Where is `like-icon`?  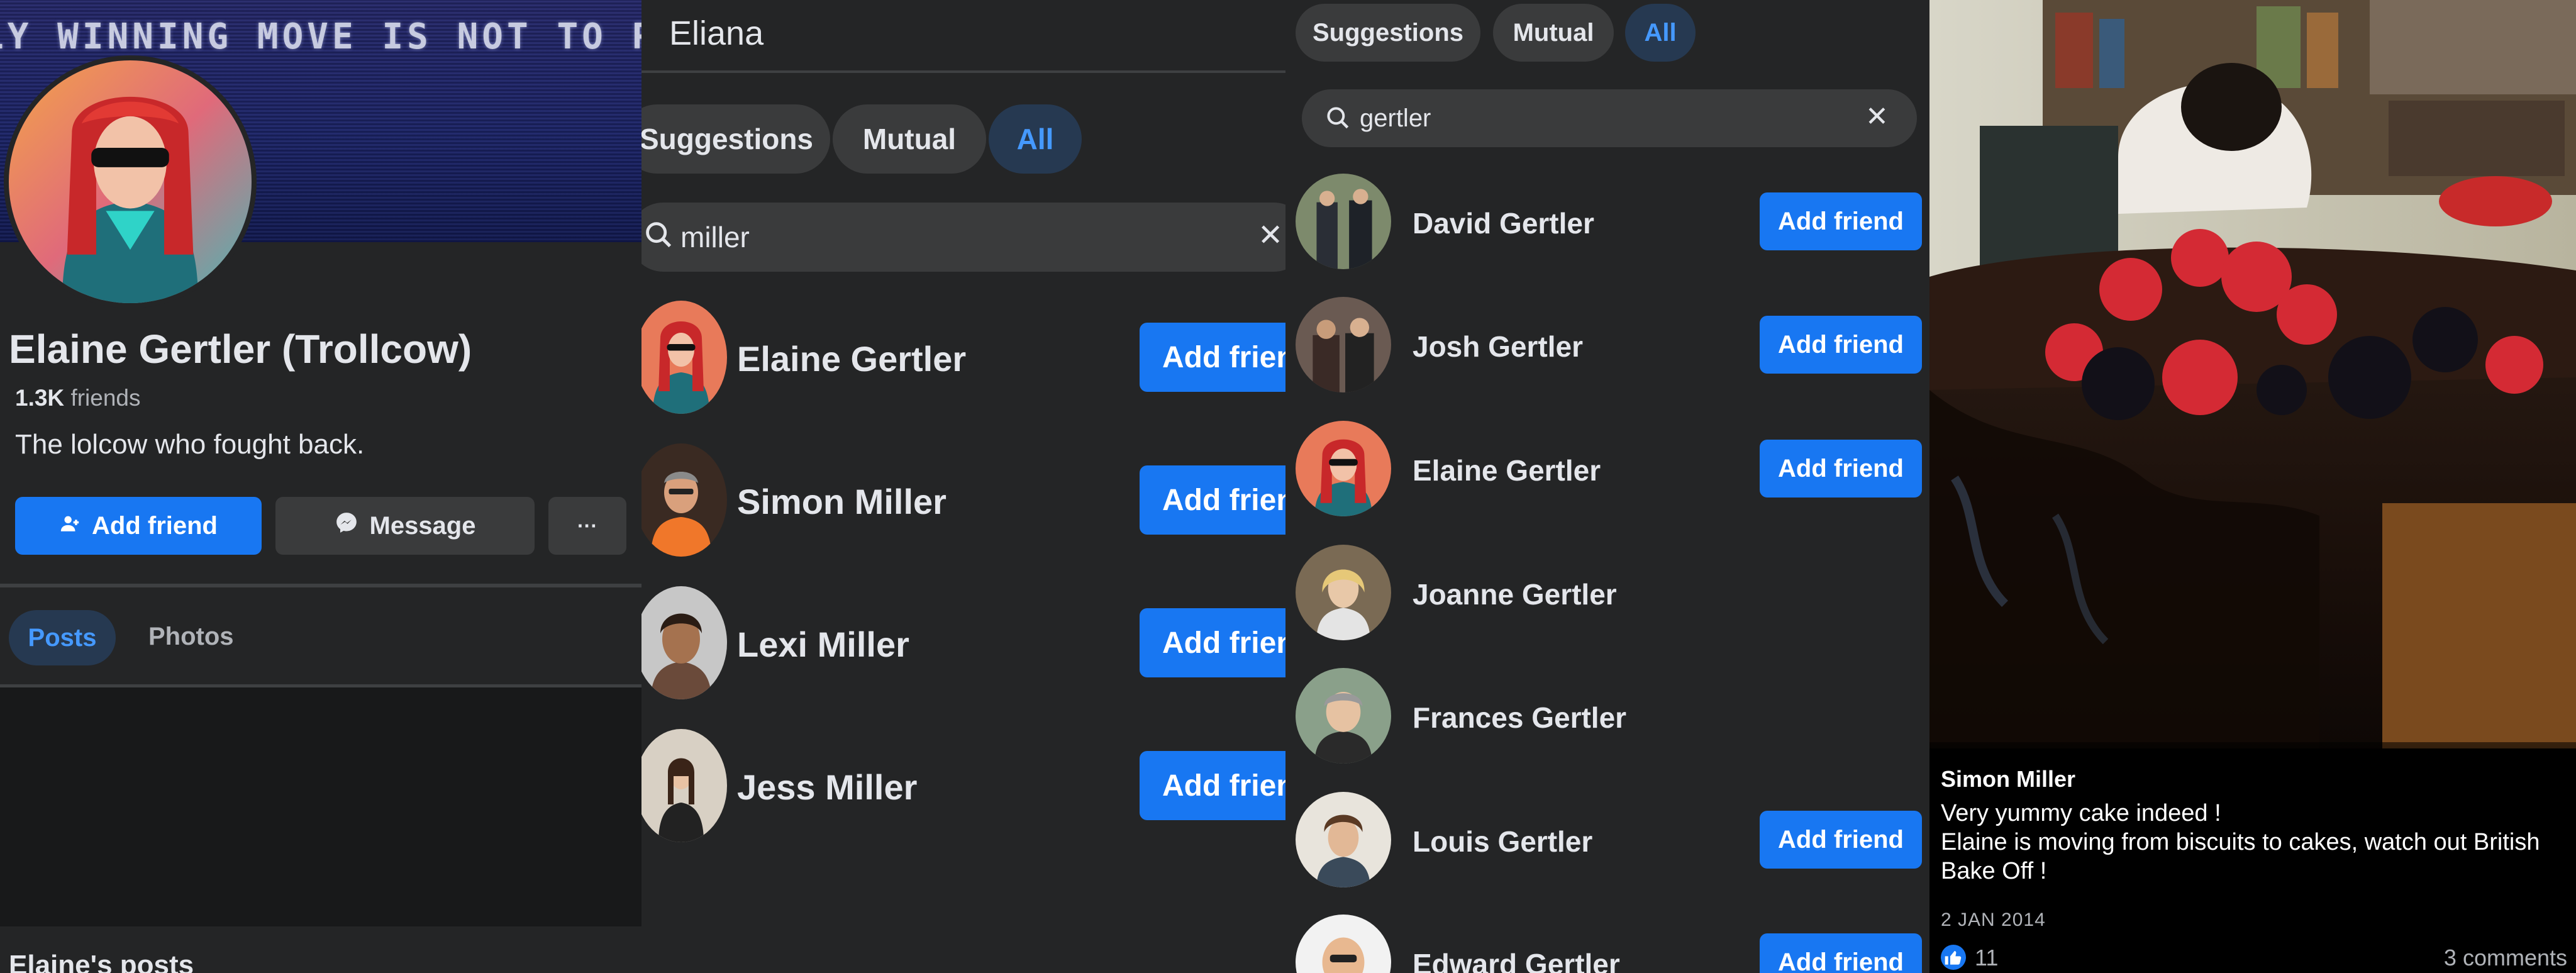
like-icon is located at coordinates (1953, 958).